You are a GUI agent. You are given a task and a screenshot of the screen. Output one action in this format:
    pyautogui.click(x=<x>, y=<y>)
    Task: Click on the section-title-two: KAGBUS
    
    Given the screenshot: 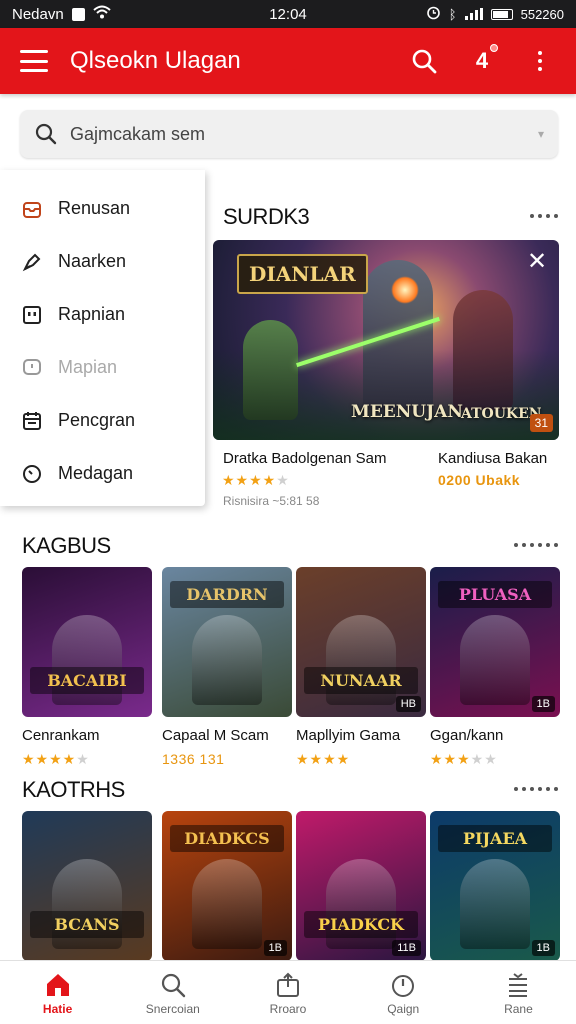 What is the action you would take?
    pyautogui.click(x=66, y=545)
    